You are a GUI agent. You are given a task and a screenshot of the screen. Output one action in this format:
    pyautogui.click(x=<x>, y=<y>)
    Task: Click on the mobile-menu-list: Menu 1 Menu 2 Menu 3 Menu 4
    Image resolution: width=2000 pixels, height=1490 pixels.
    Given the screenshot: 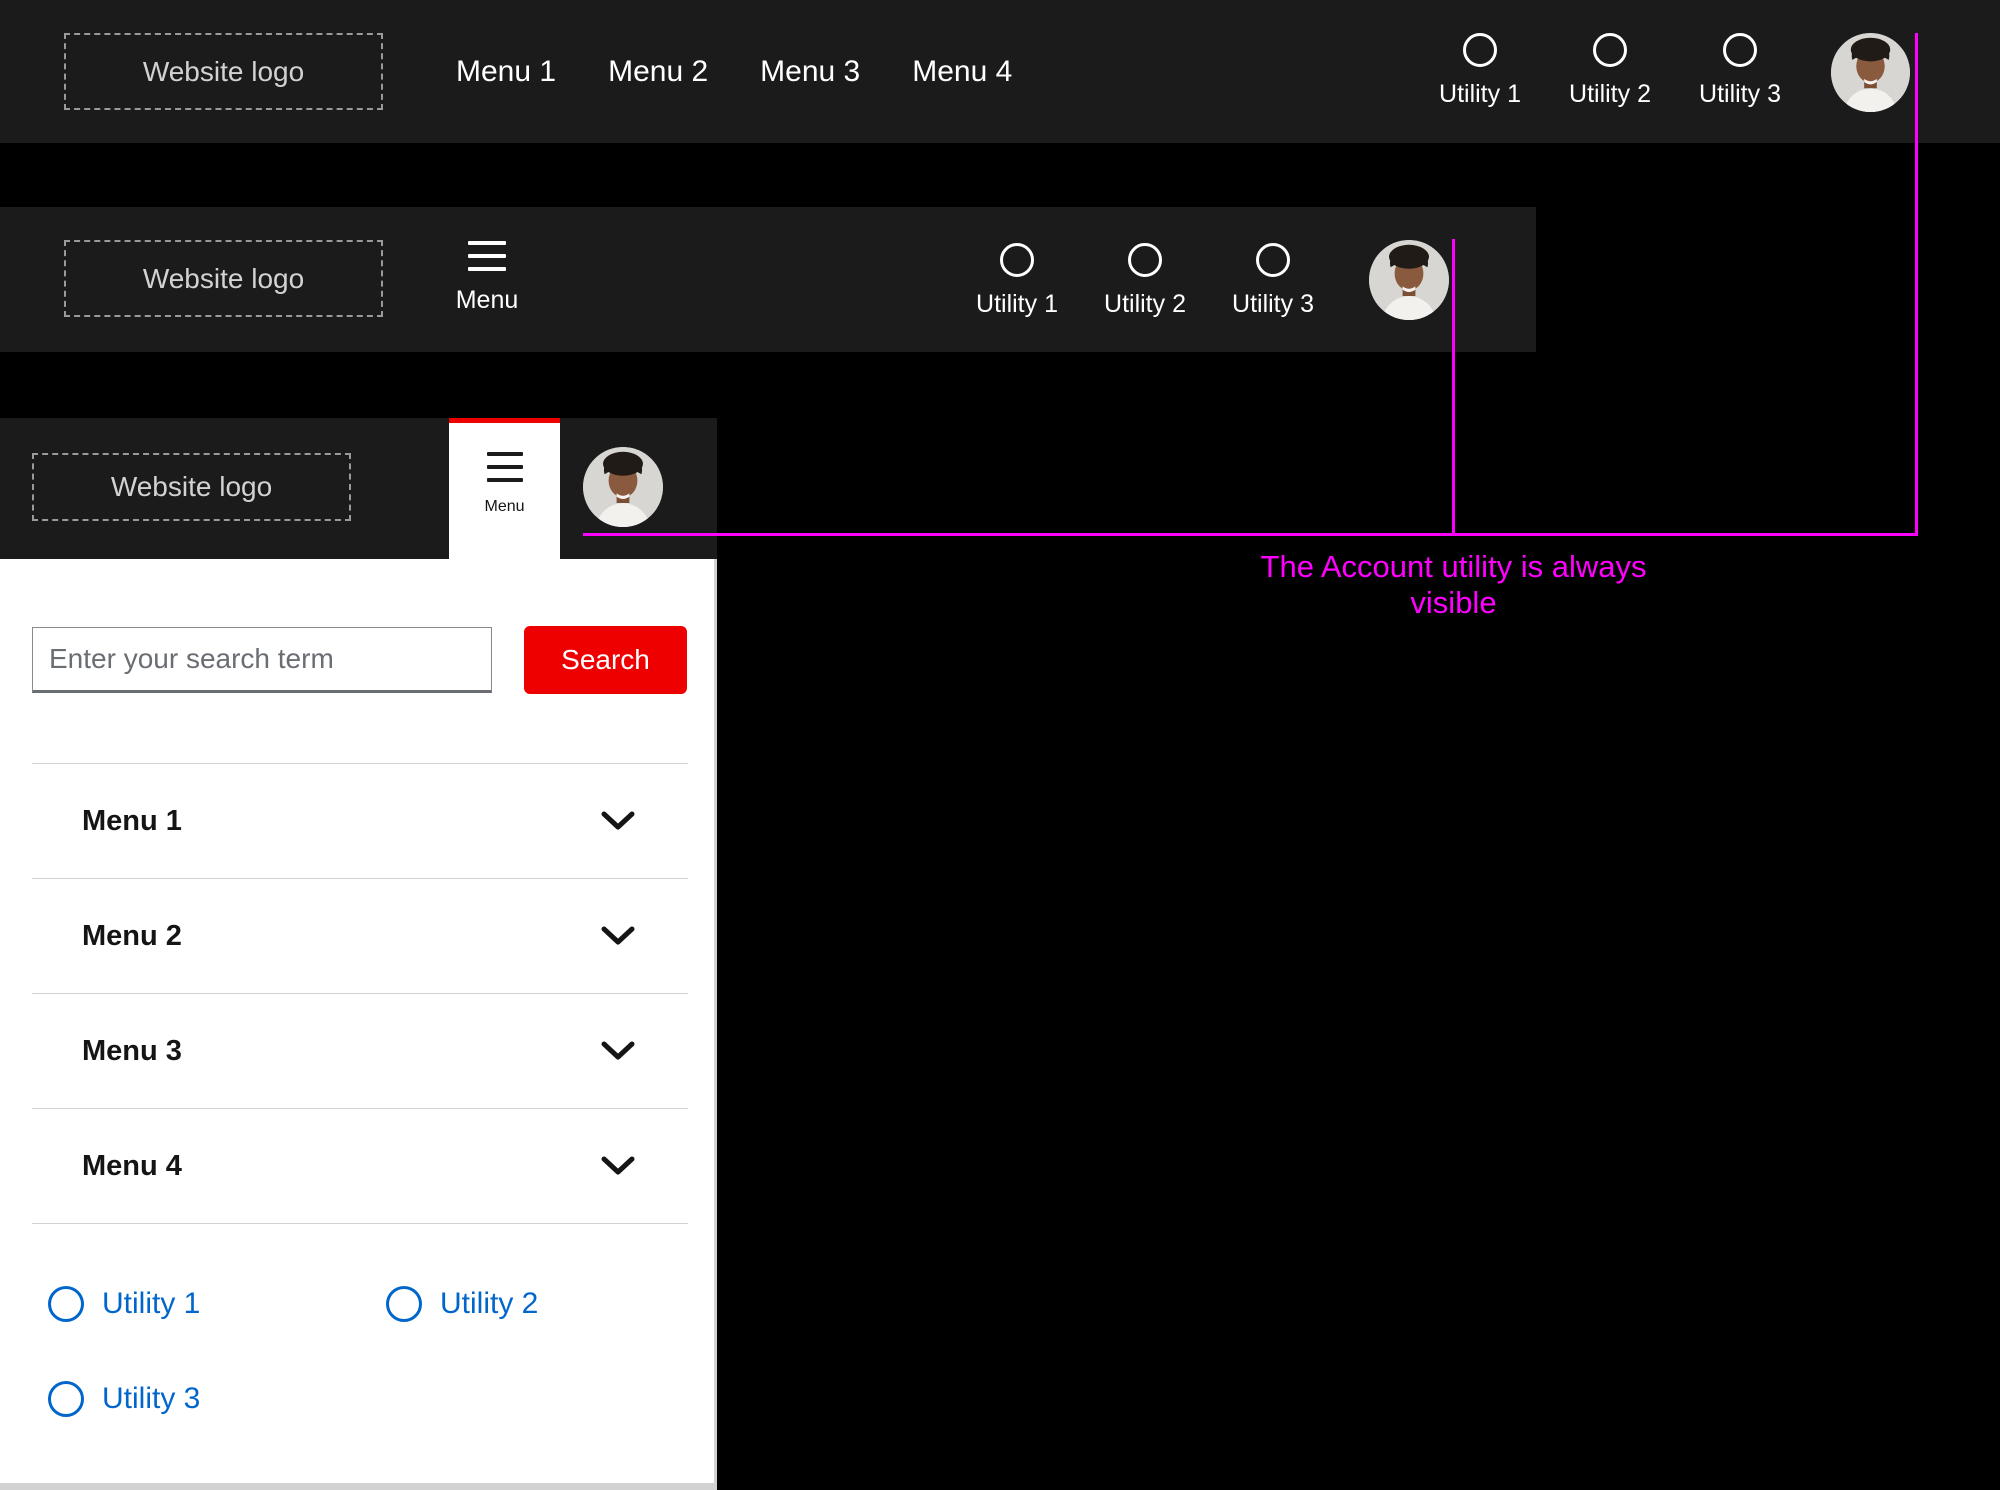 What is the action you would take?
    pyautogui.click(x=360, y=993)
    